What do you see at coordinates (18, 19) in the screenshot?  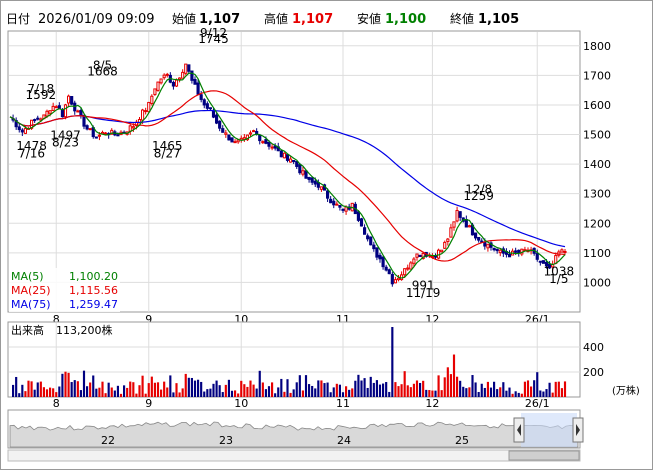 I see `date-label: 日付` at bounding box center [18, 19].